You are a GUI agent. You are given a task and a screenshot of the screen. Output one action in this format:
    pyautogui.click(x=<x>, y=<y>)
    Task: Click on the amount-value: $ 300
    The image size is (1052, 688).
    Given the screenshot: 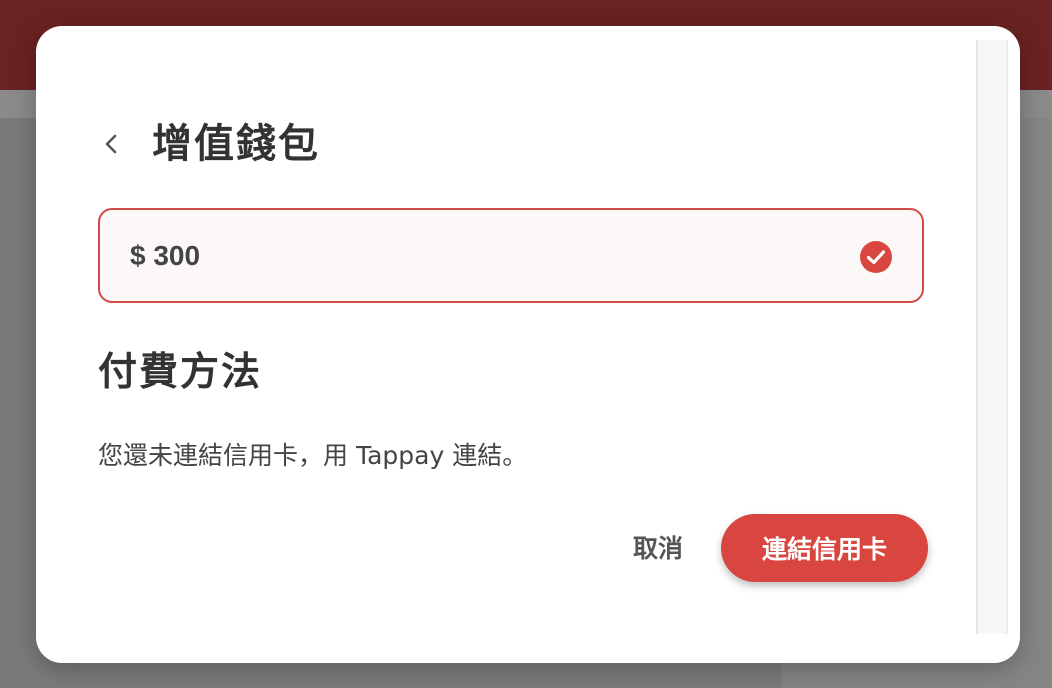 What is the action you would take?
    pyautogui.click(x=165, y=256)
    